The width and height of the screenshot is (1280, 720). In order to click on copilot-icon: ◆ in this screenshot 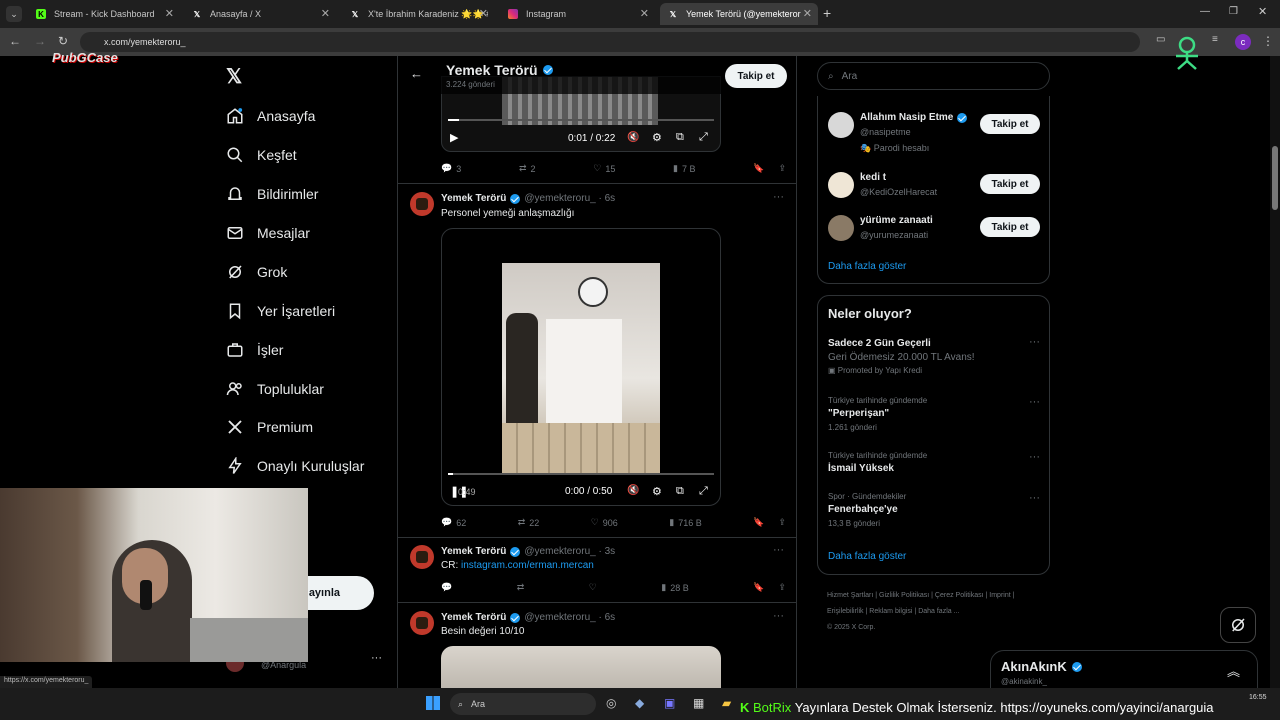, I will do `click(639, 703)`.